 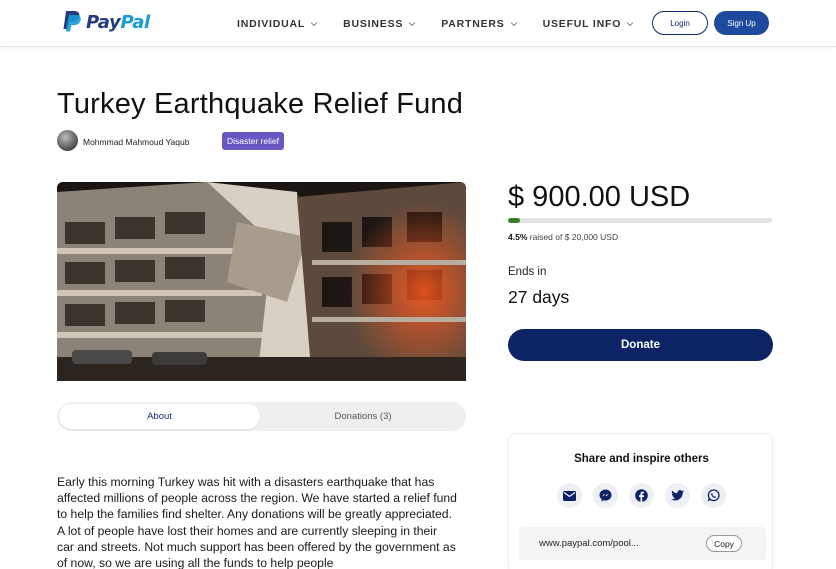 I want to click on page-title: Turkey Earthquake Relief Fund, so click(x=260, y=104).